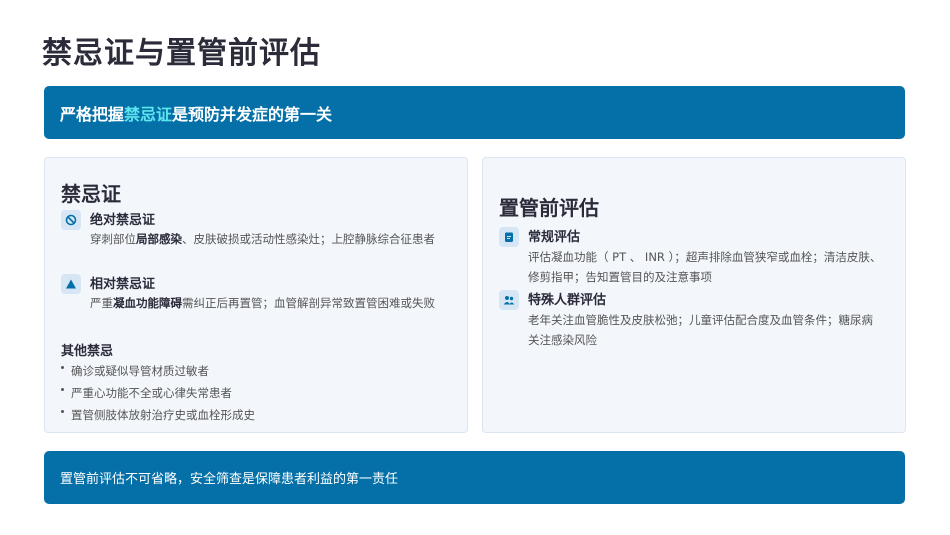 The image size is (950, 535). What do you see at coordinates (509, 300) in the screenshot?
I see `people-icon` at bounding box center [509, 300].